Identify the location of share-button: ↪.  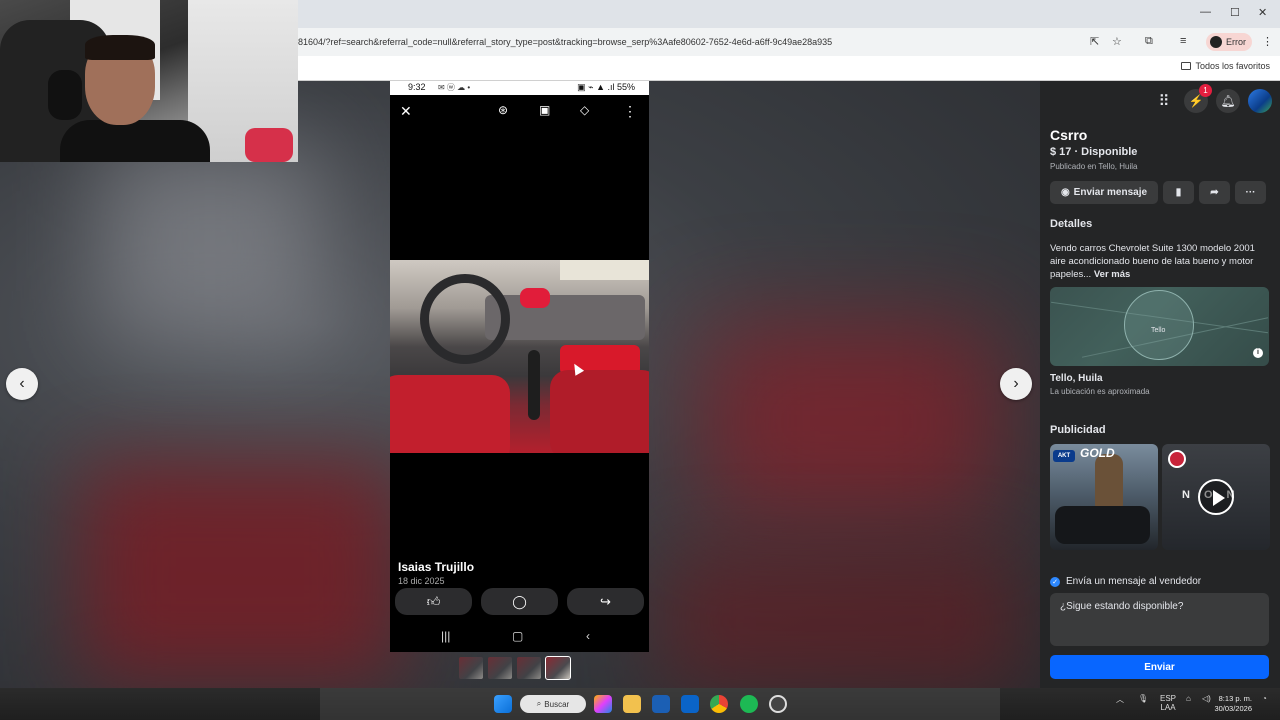
(605, 601).